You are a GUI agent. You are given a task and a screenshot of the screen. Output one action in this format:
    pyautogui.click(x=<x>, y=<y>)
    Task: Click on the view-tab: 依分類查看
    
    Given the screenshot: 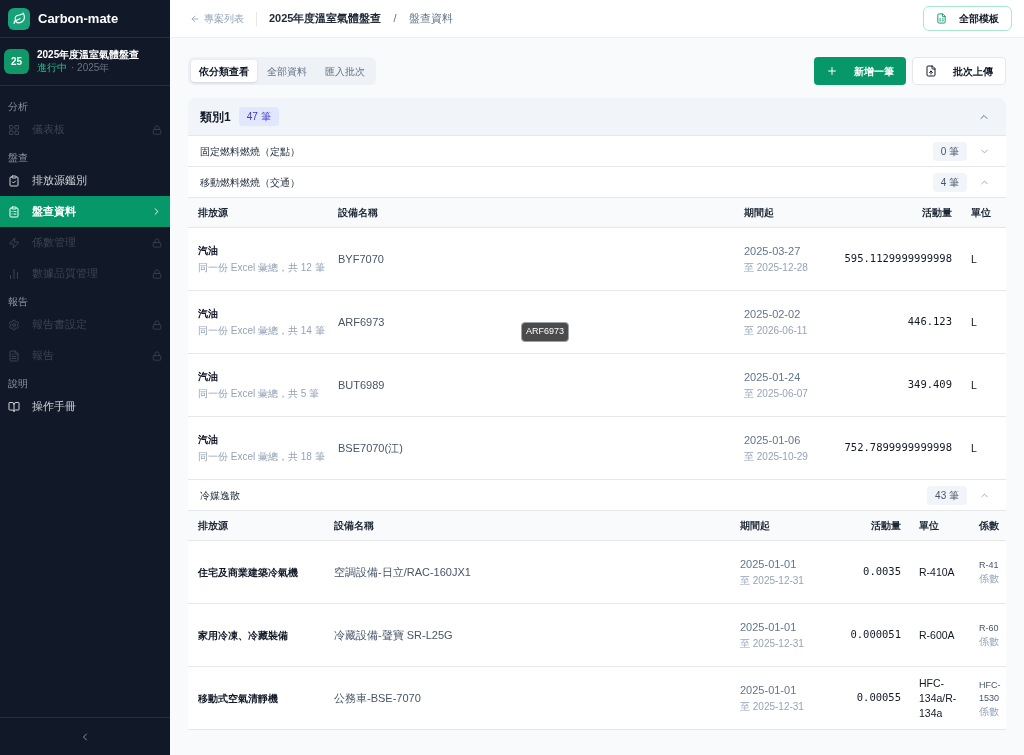 What is the action you would take?
    pyautogui.click(x=224, y=71)
    